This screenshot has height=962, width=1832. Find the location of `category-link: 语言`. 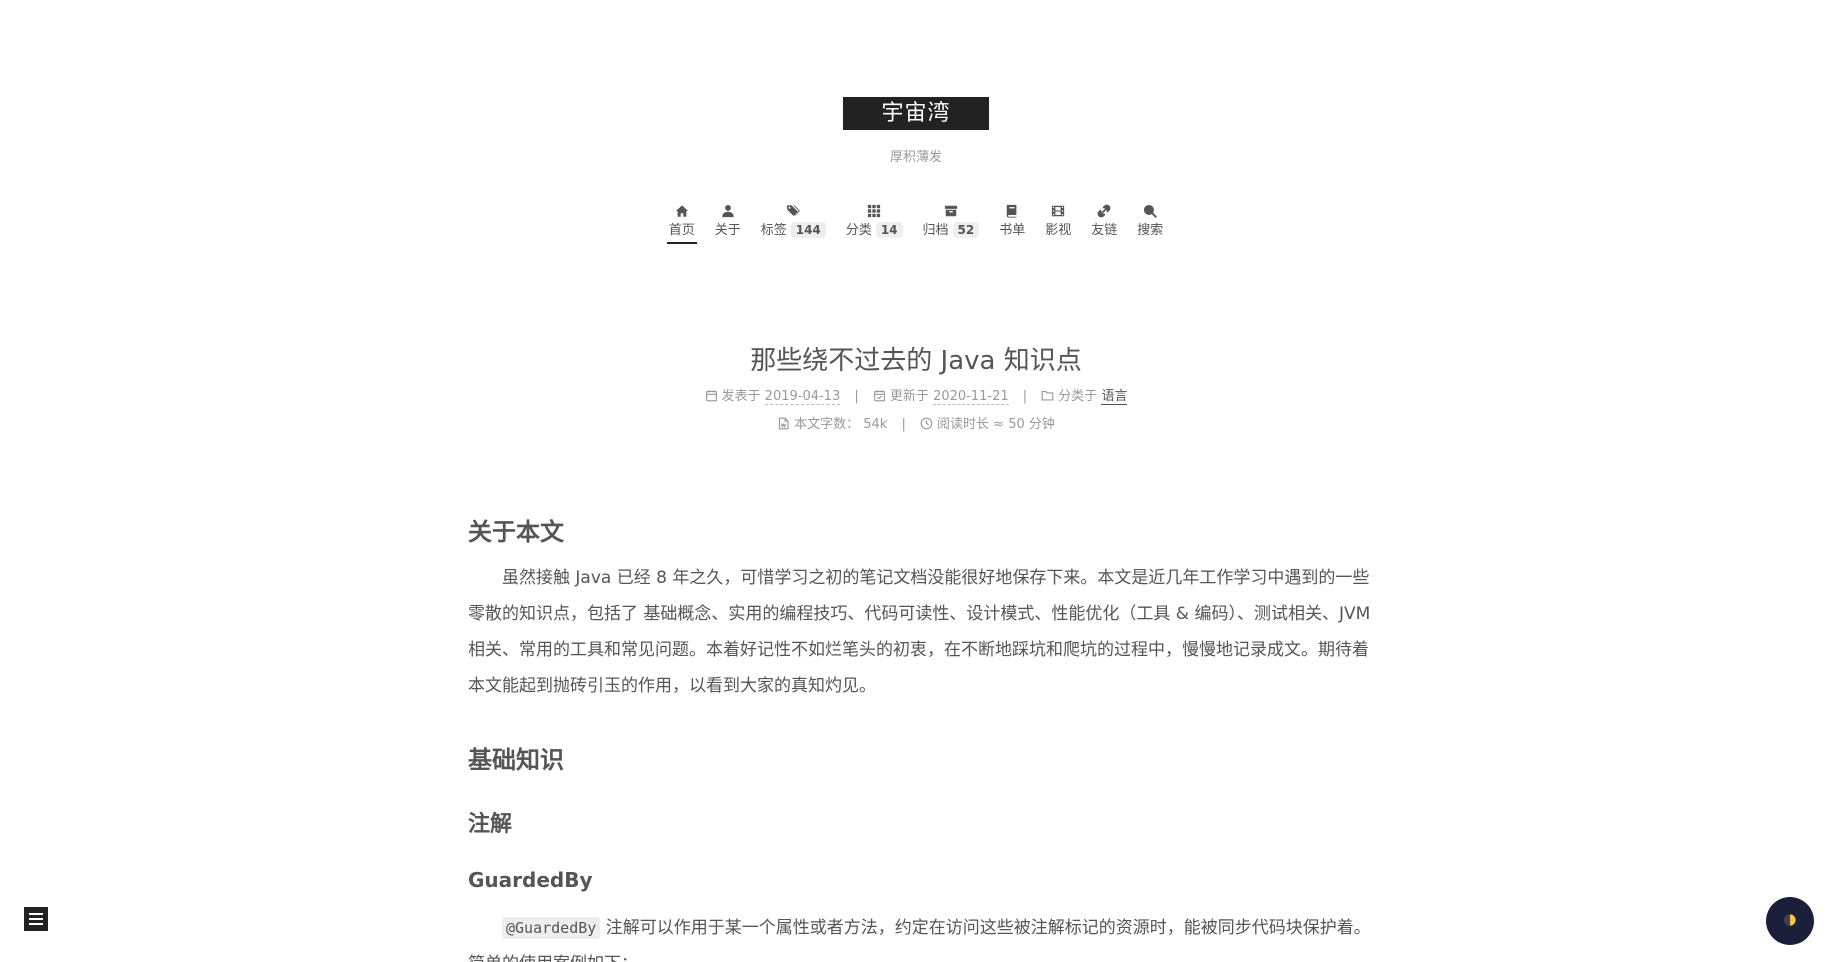

category-link: 语言 is located at coordinates (1114, 397).